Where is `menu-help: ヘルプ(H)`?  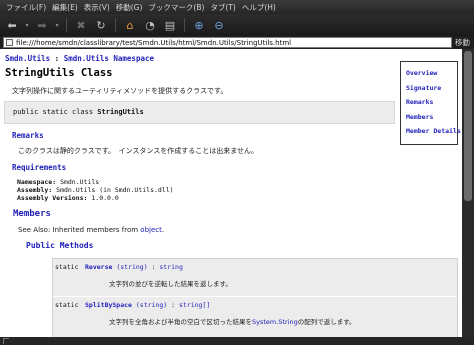 menu-help: ヘルプ(H) is located at coordinates (262, 7).